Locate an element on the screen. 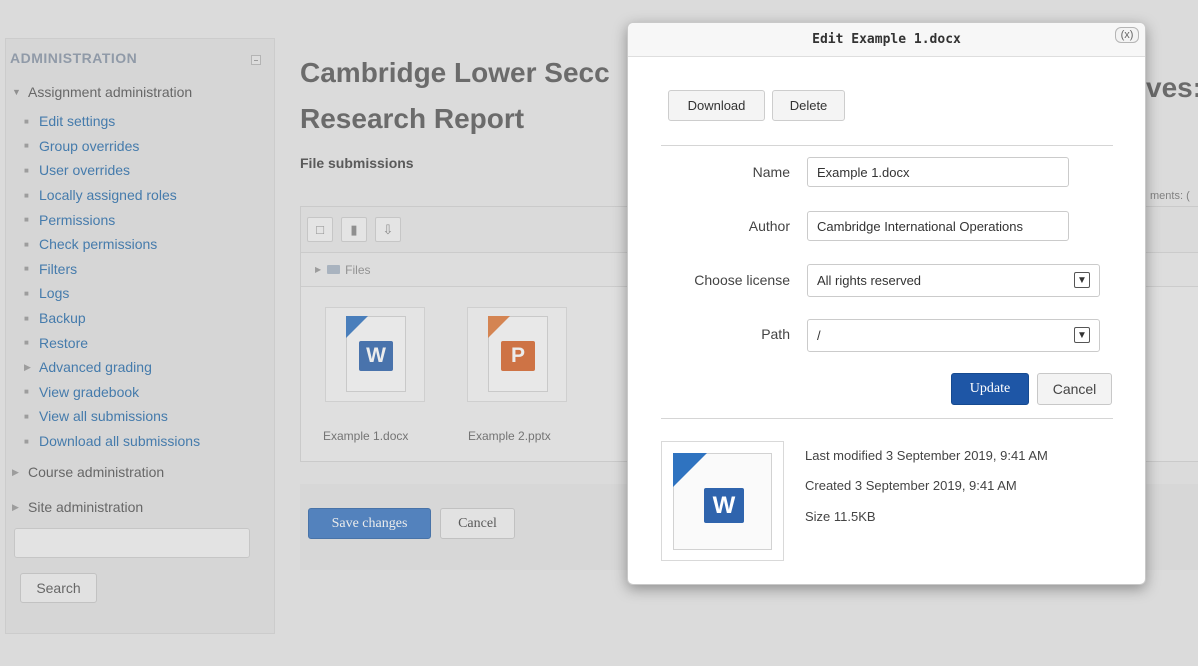 This screenshot has width=1198, height=666. dialog-title: Edit Example 1.docx is located at coordinates (886, 39).